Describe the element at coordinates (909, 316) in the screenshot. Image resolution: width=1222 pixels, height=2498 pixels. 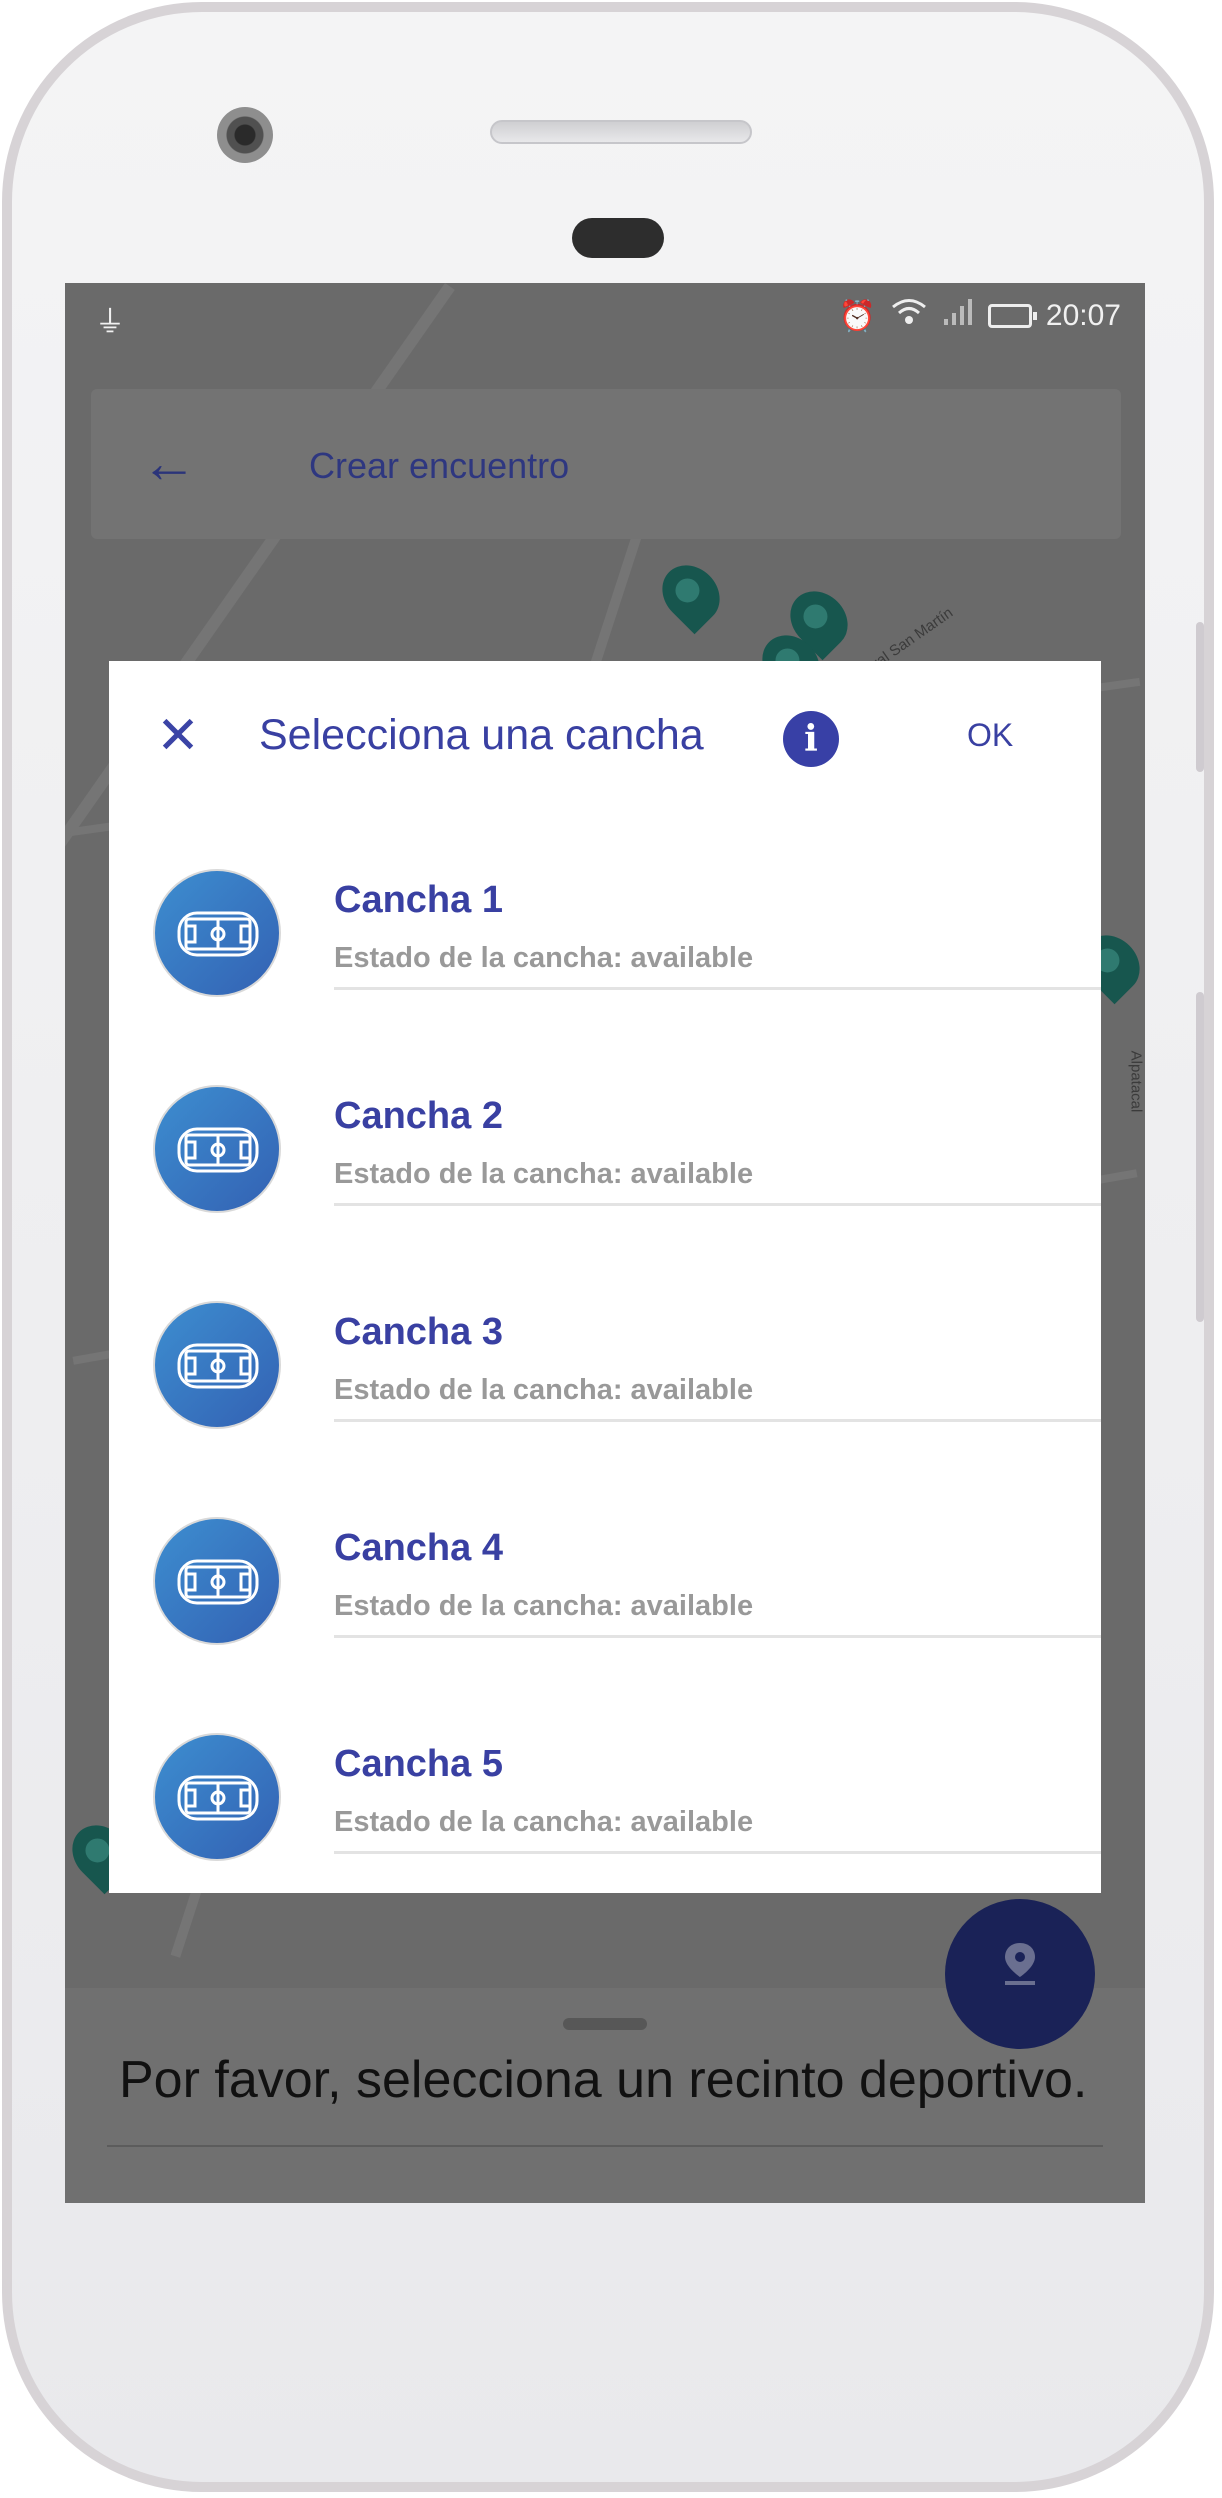
I see `wifi-icon` at that location.